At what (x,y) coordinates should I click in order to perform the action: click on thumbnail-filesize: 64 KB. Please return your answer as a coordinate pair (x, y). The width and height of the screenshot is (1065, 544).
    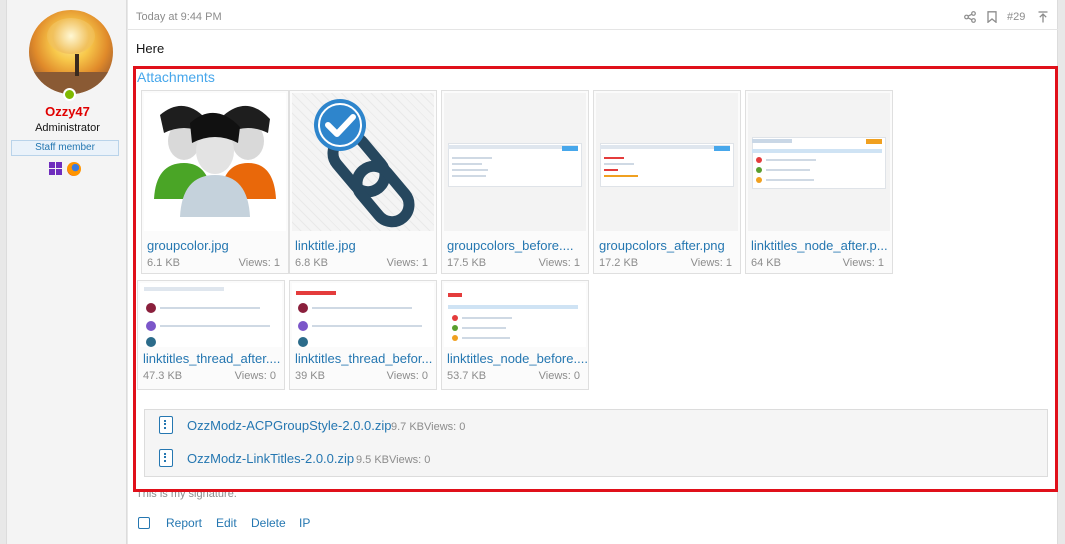
    Looking at the image, I should click on (766, 263).